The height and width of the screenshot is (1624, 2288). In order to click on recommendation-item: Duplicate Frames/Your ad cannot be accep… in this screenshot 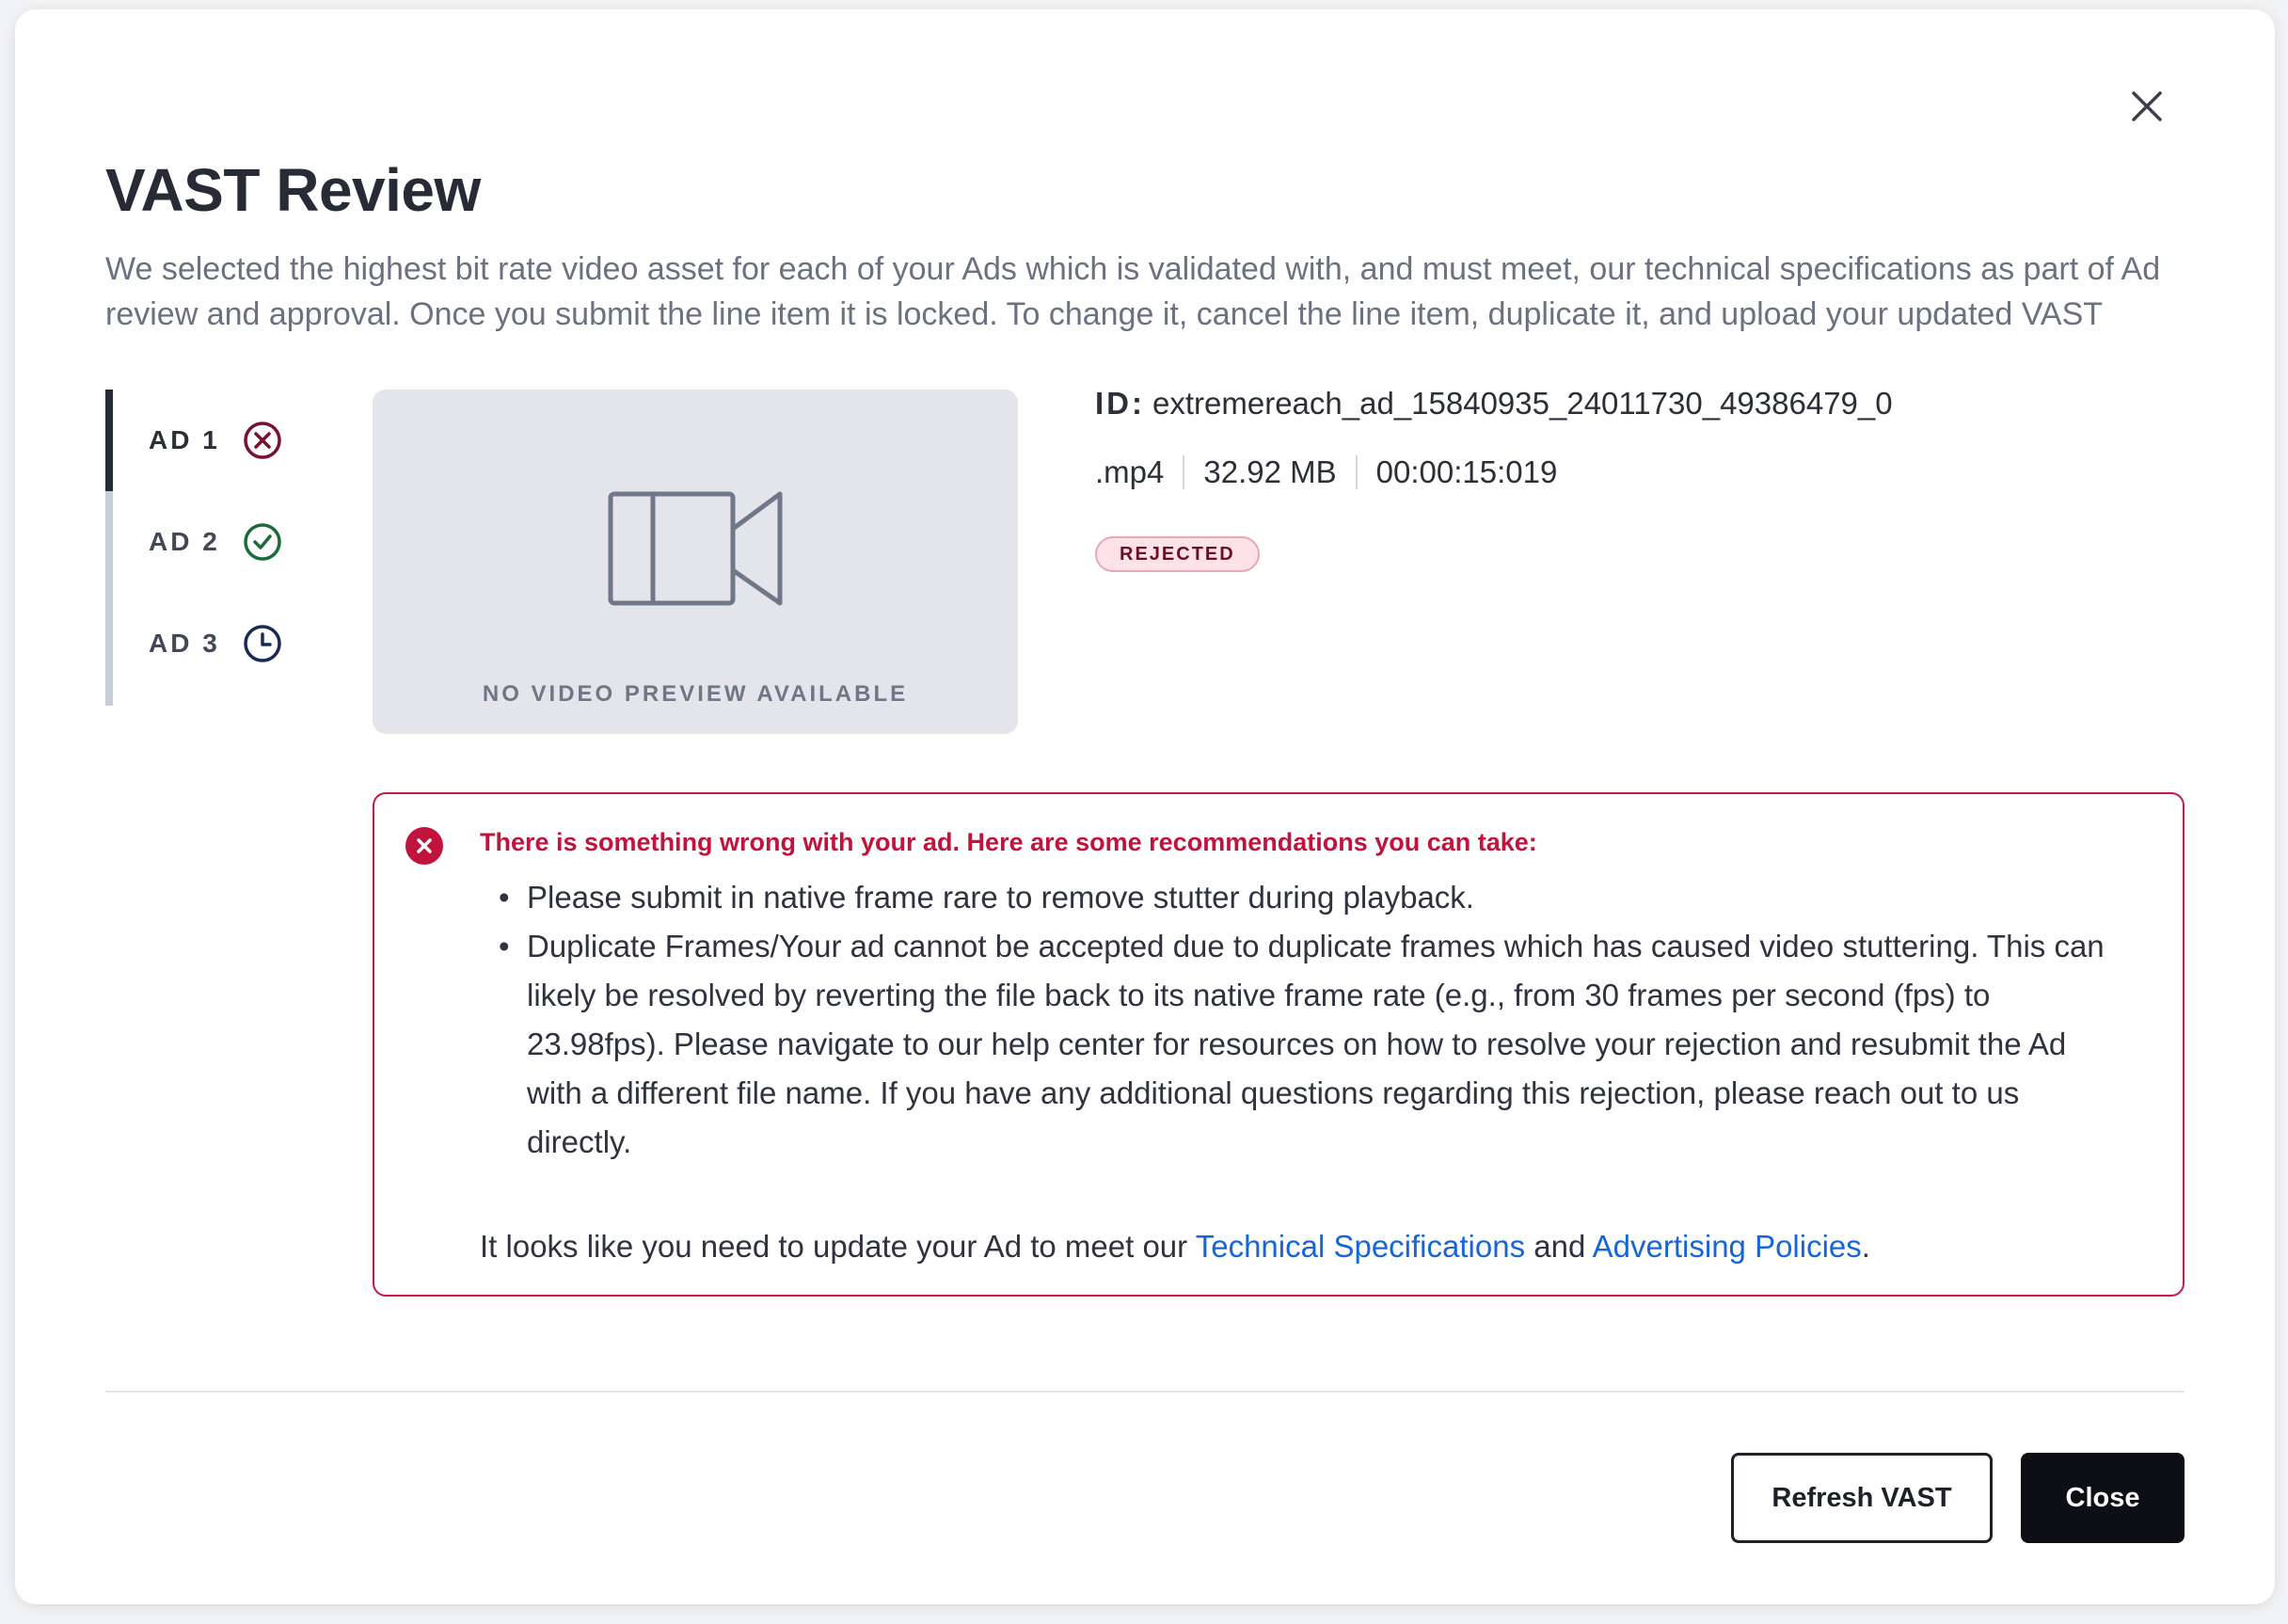, I will do `click(1308, 1044)`.